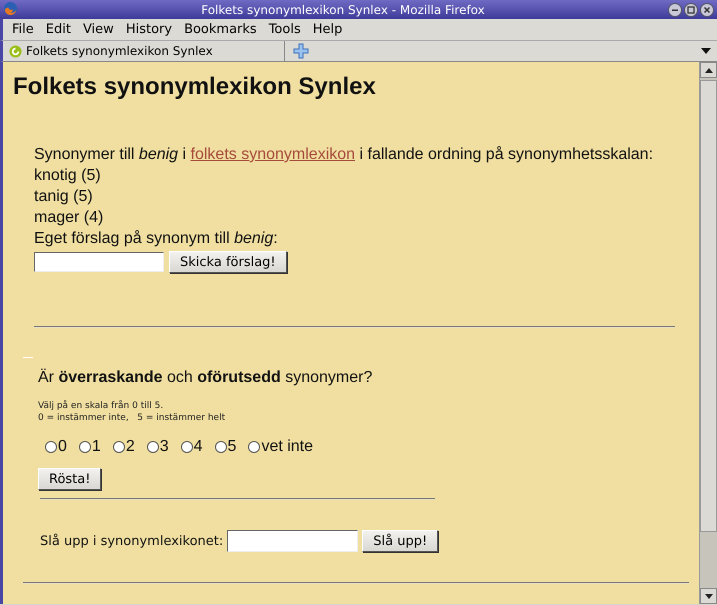 This screenshot has width=717, height=605. I want to click on instruction-text: 0 = instämmer inte, 5 = instämmer helt, so click(132, 418).